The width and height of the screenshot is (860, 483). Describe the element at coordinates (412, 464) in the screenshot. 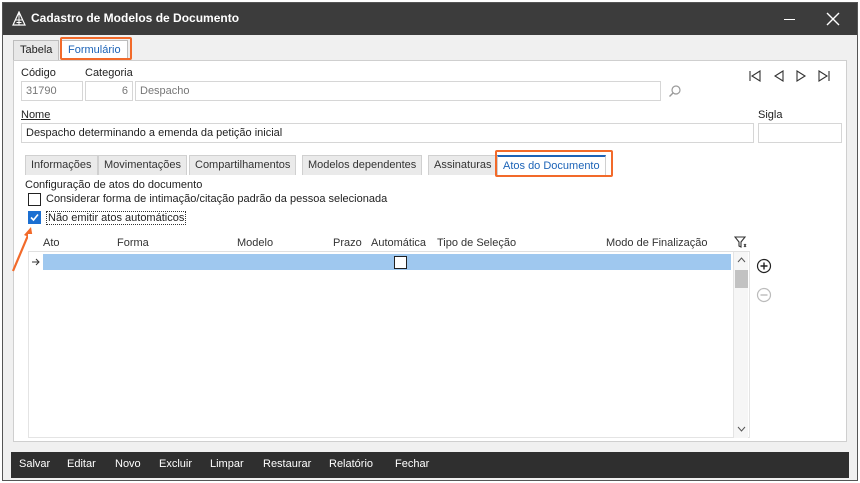

I see `fechar-button: Fechar` at that location.